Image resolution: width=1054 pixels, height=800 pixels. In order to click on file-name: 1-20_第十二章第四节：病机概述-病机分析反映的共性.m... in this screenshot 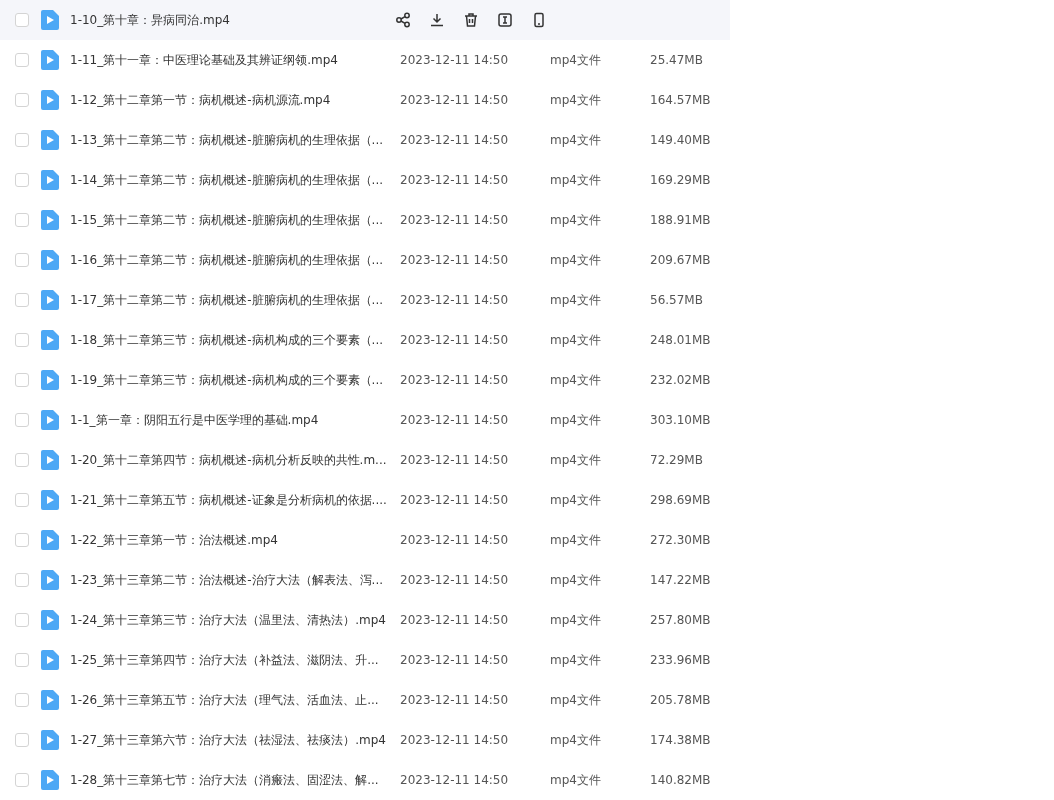, I will do `click(235, 460)`.